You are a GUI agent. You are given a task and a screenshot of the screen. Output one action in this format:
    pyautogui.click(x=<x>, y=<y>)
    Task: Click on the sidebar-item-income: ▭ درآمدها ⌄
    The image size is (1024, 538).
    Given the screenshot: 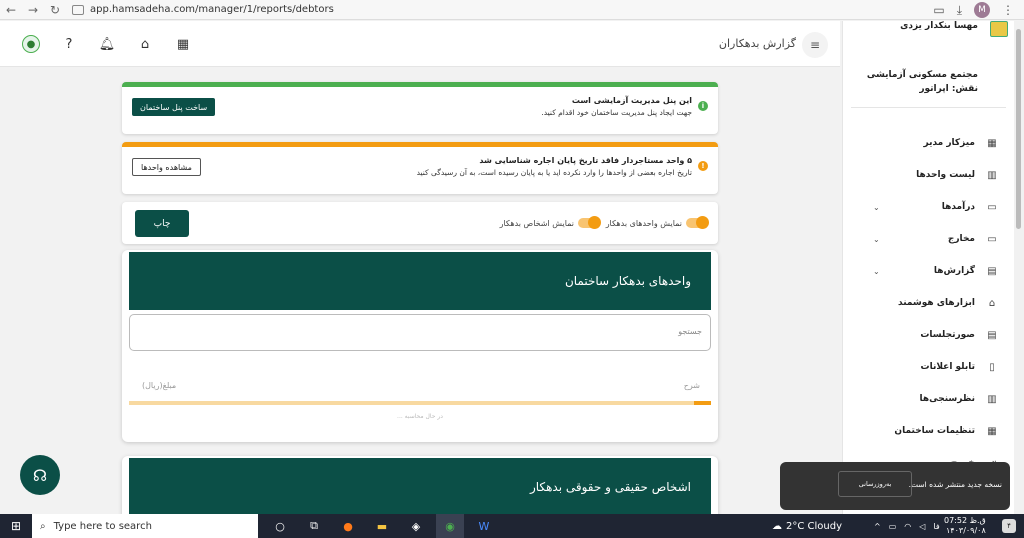 What is the action you would take?
    pyautogui.click(x=929, y=207)
    